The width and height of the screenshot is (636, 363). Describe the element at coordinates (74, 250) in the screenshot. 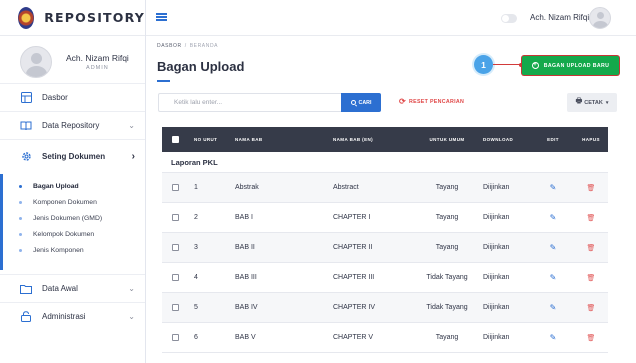

I see `submenu-item-jenis-komponen: Jenis Komponen` at that location.